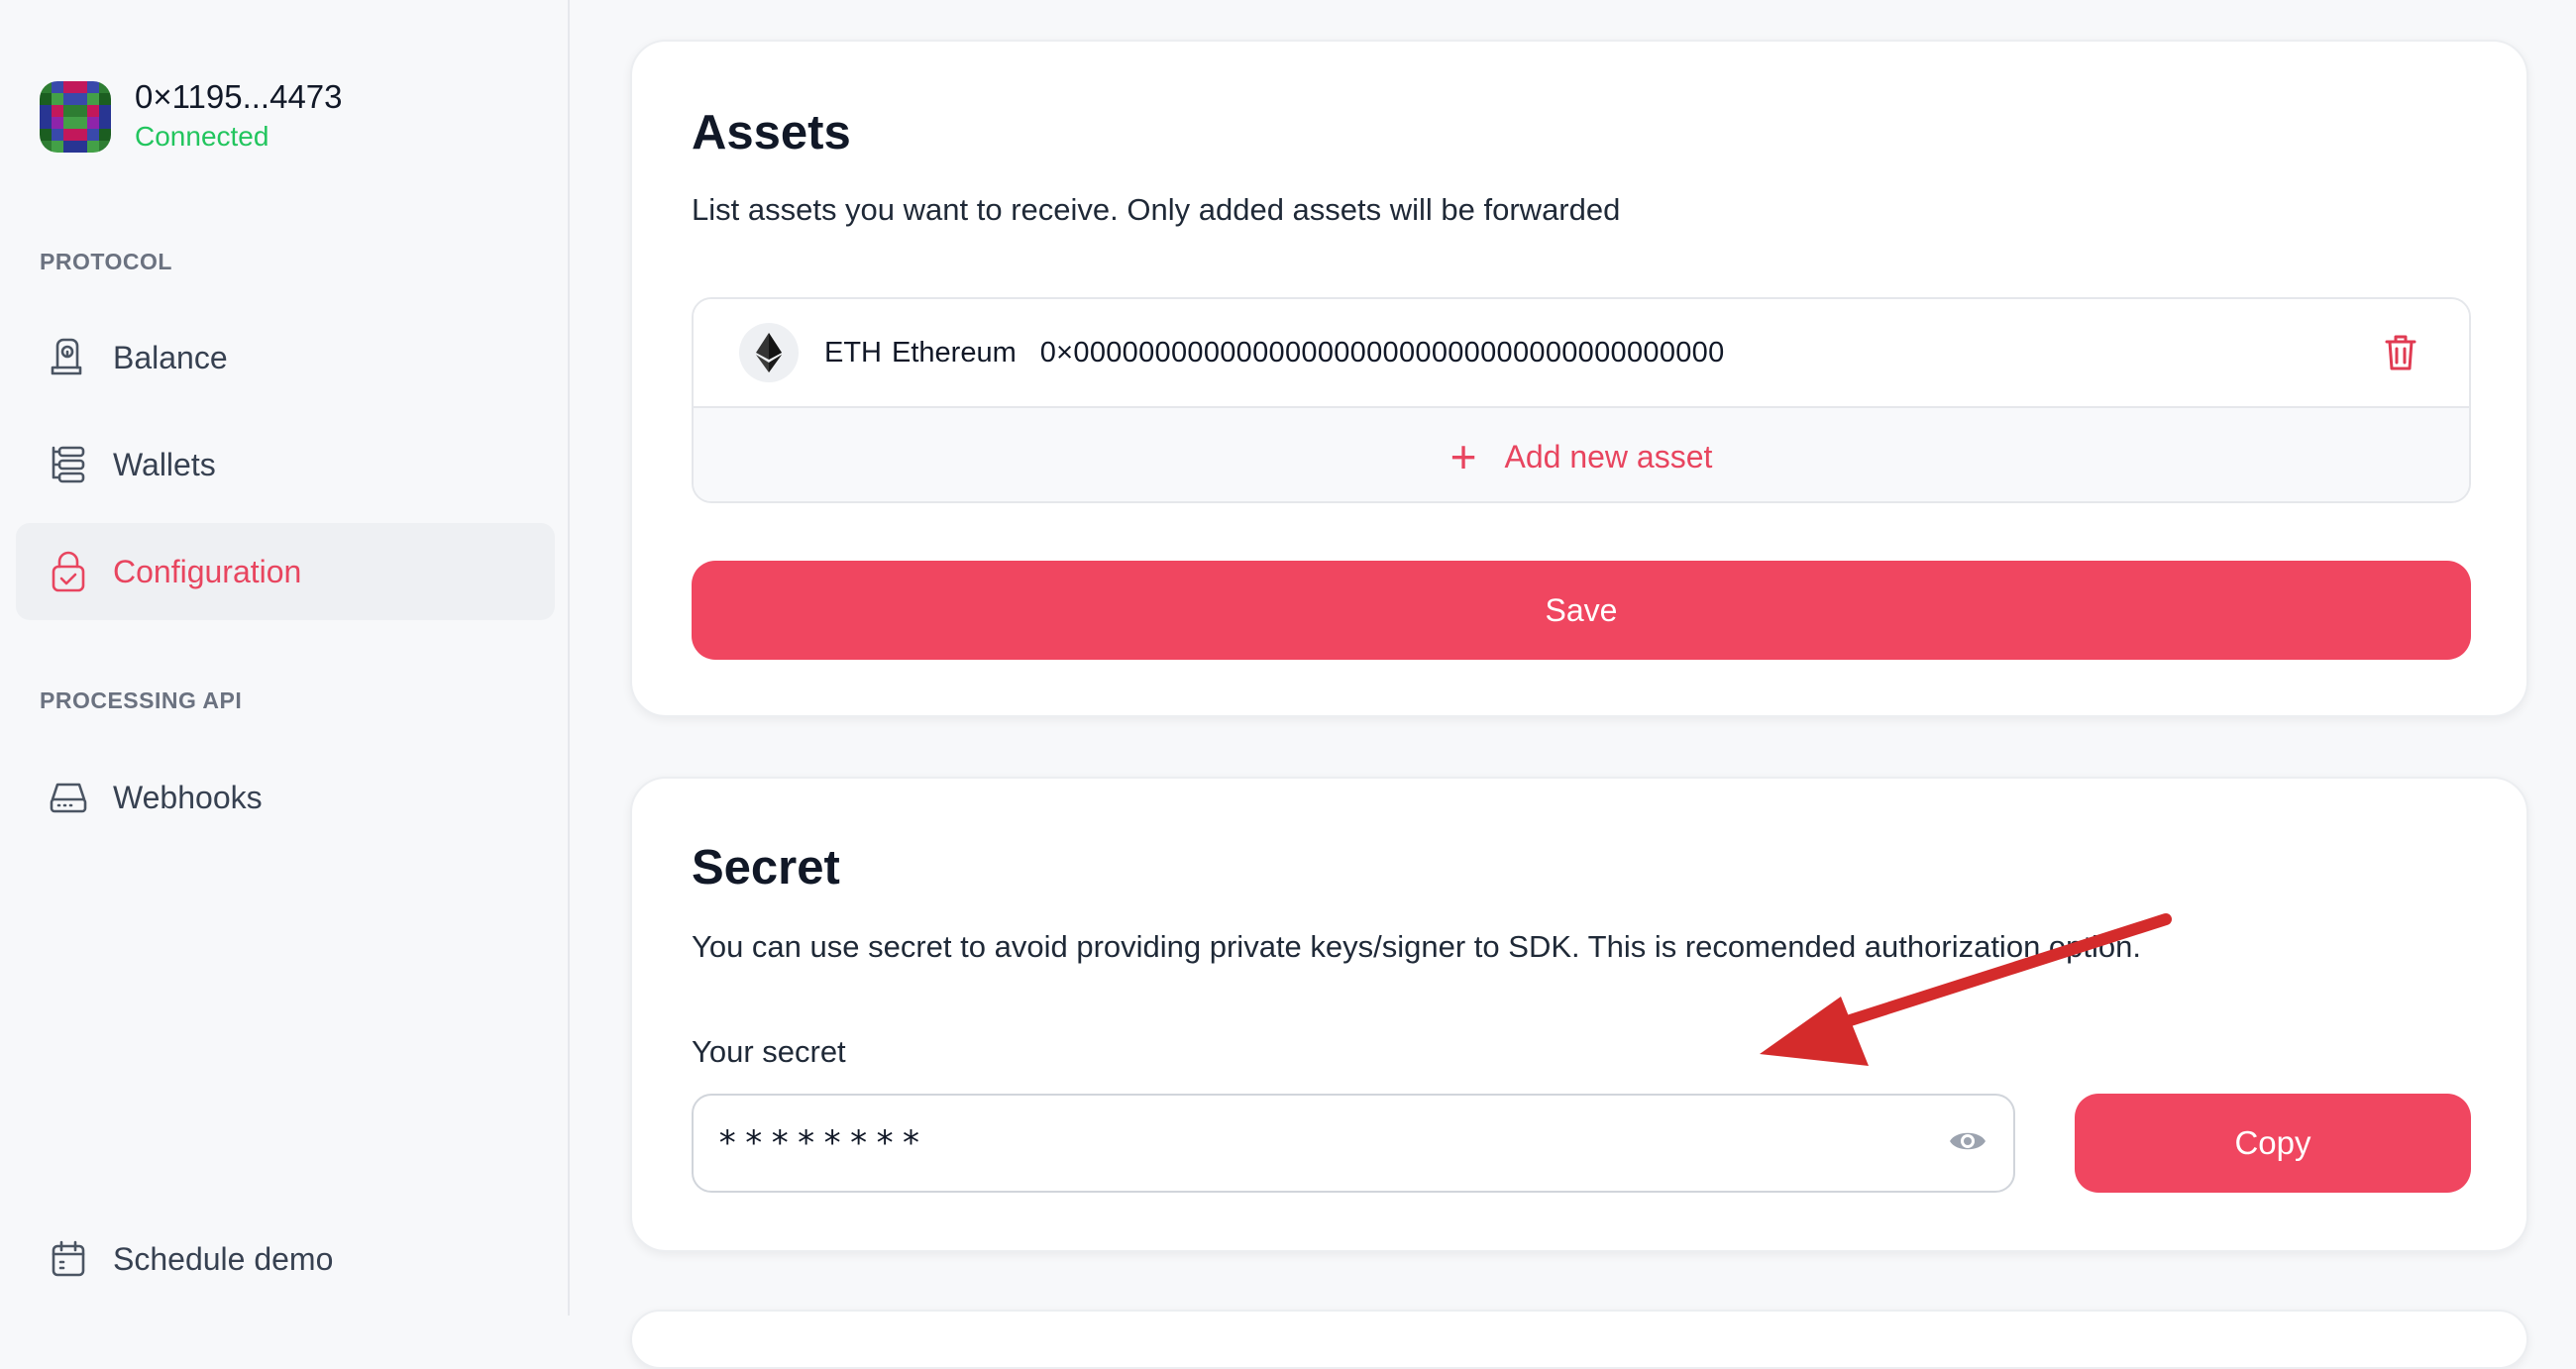  I want to click on account-address: 0×1195...4473, so click(239, 96).